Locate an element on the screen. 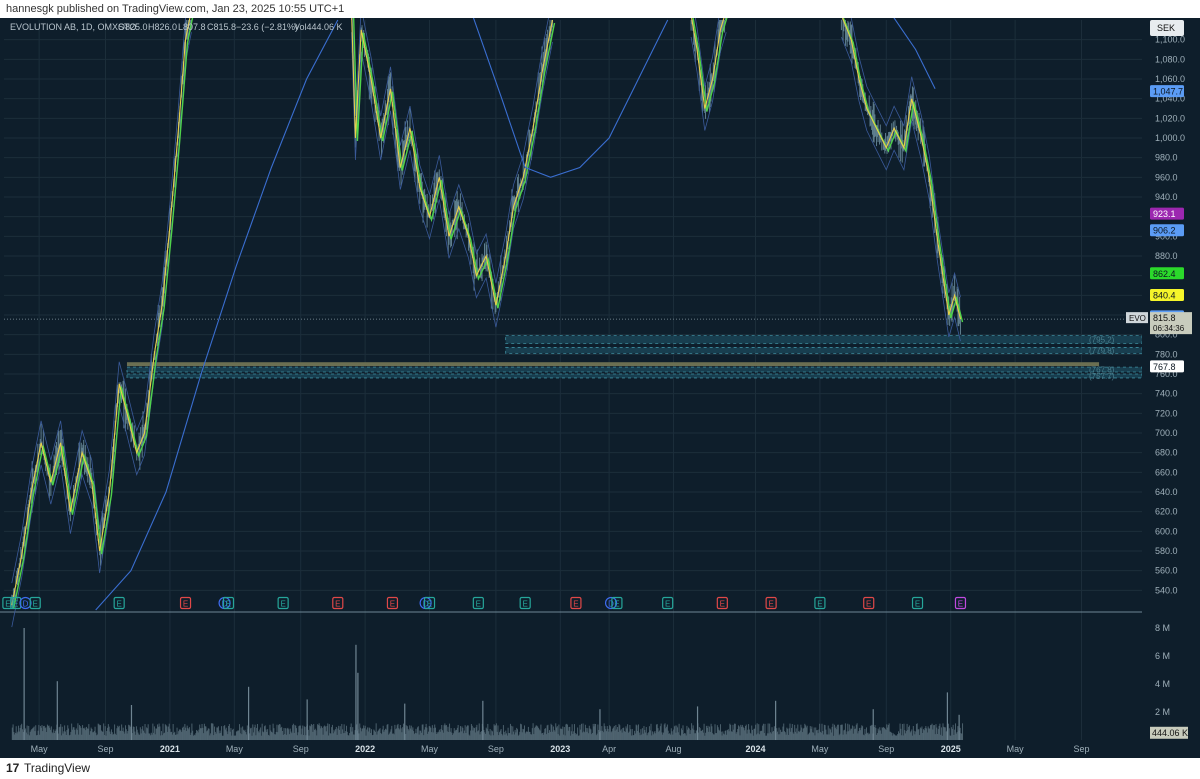 This screenshot has height=779, width=1200. volume-tick-label: 2 M is located at coordinates (1162, 712).